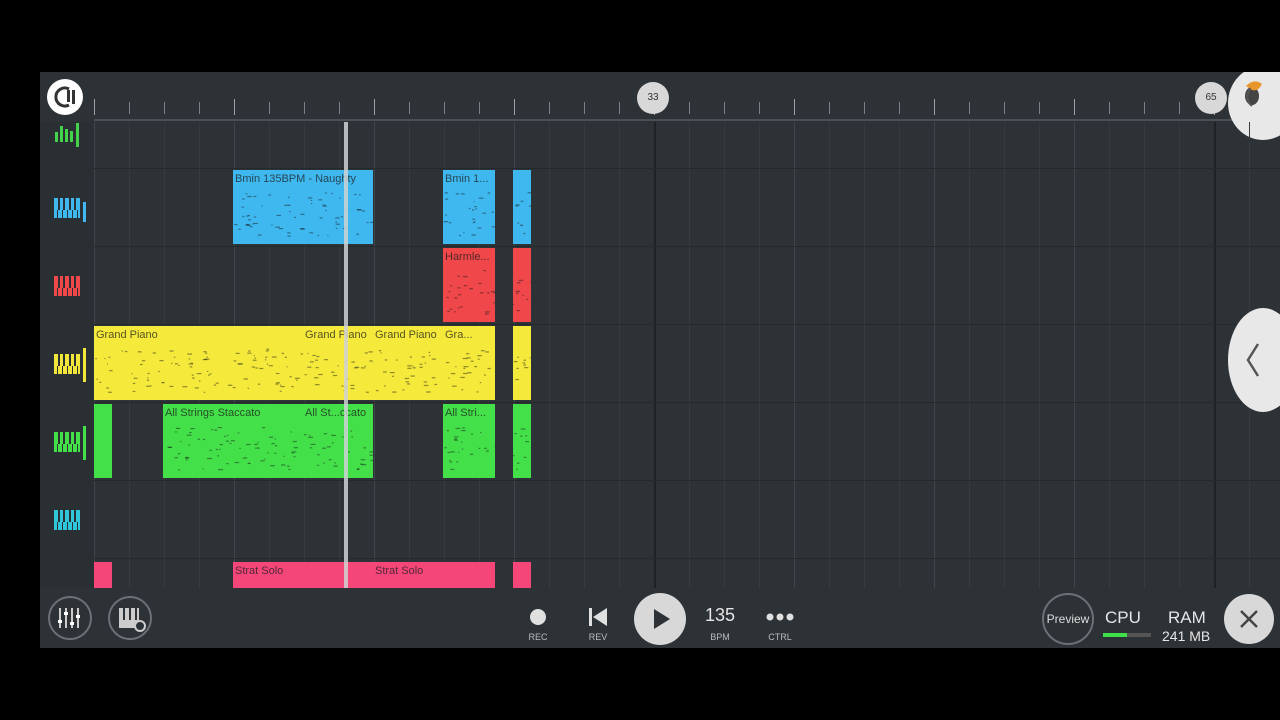  I want to click on ram-label: RAM, so click(1187, 617).